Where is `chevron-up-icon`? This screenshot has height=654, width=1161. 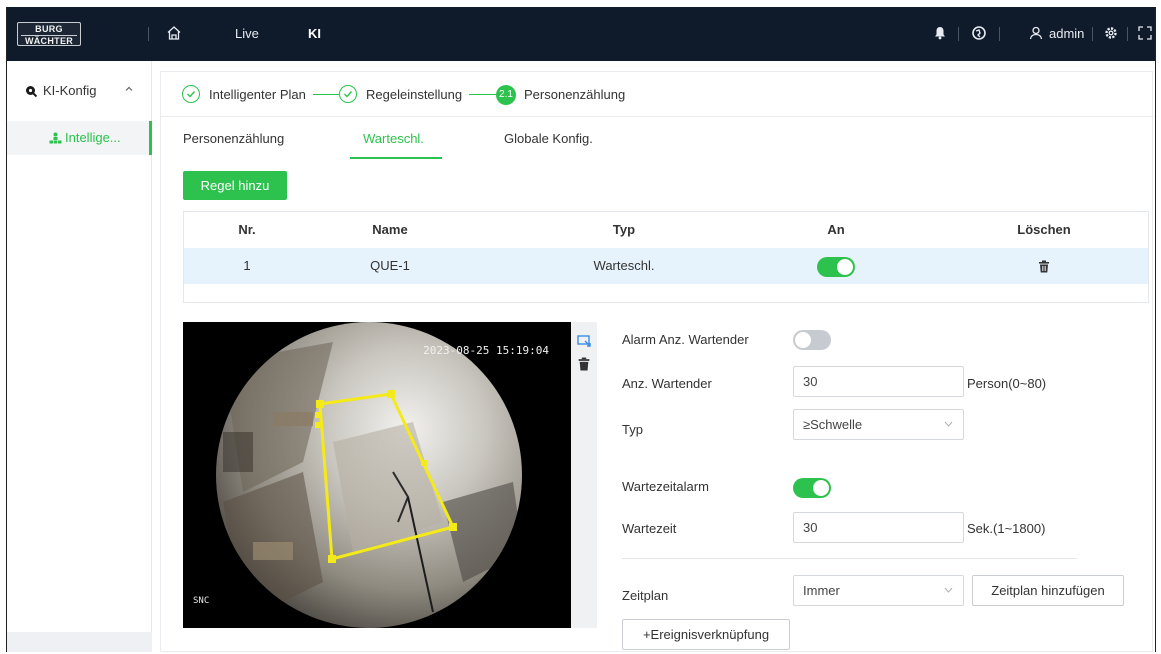 chevron-up-icon is located at coordinates (129, 89).